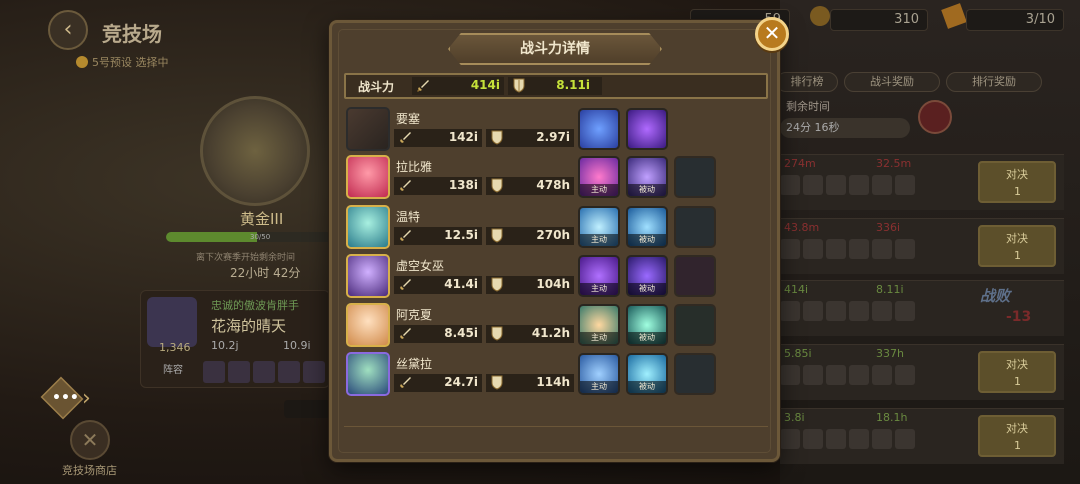 This screenshot has width=1080, height=484. I want to click on hero-name: 虚空女巫, so click(420, 266).